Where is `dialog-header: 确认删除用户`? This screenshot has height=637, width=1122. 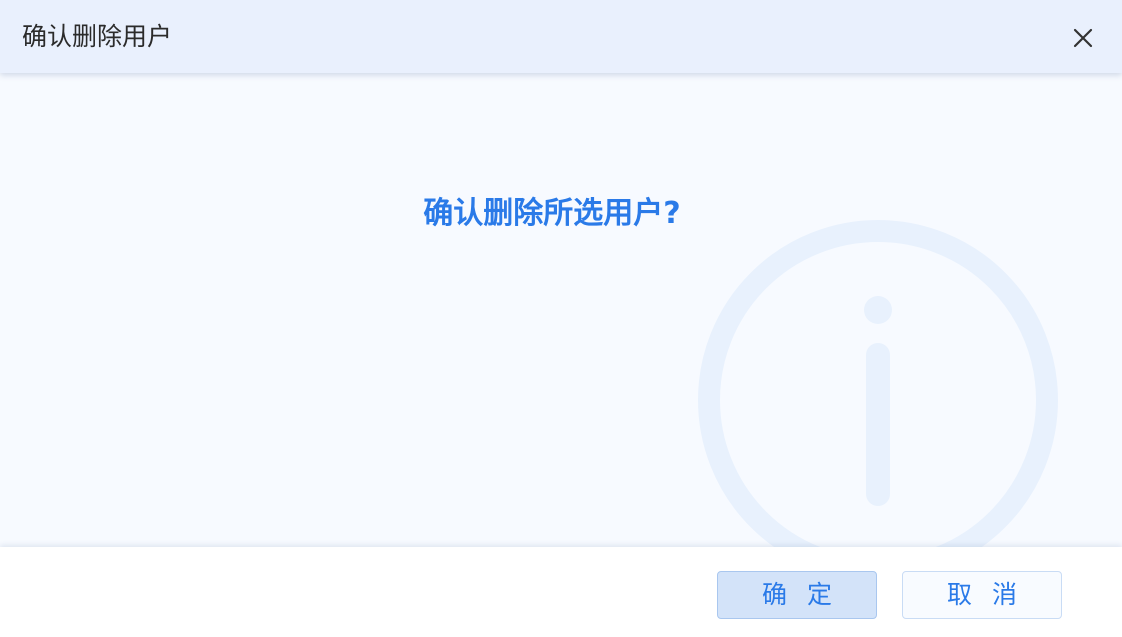 dialog-header: 确认删除用户 is located at coordinates (561, 36).